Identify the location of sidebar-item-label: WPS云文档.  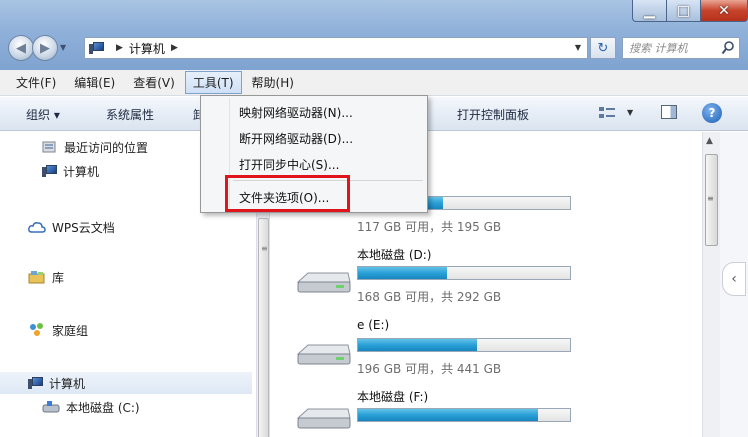
(83, 227).